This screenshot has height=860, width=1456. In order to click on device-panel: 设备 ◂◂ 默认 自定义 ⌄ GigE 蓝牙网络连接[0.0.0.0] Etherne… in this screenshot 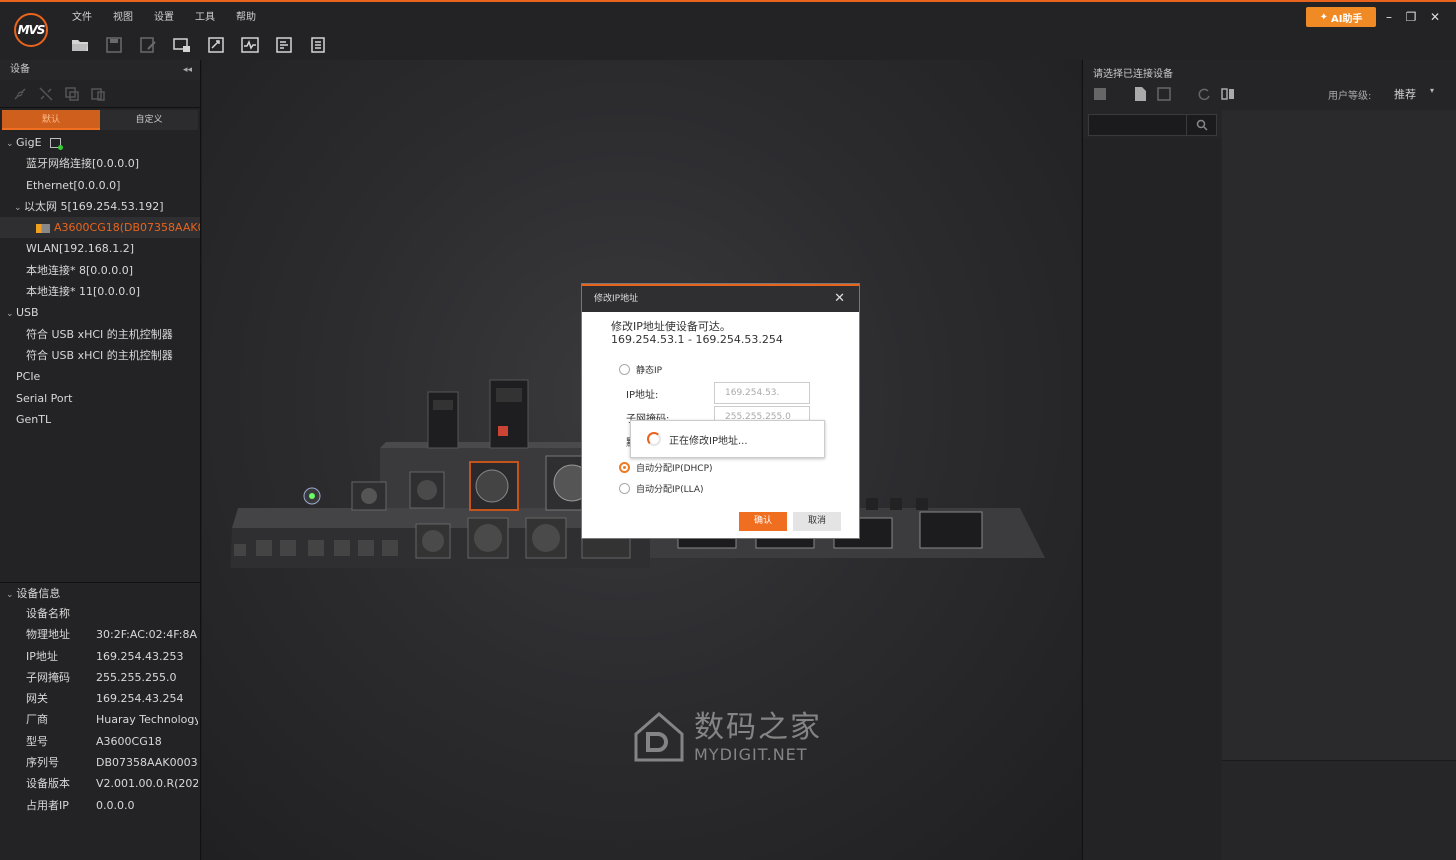, I will do `click(100, 460)`.